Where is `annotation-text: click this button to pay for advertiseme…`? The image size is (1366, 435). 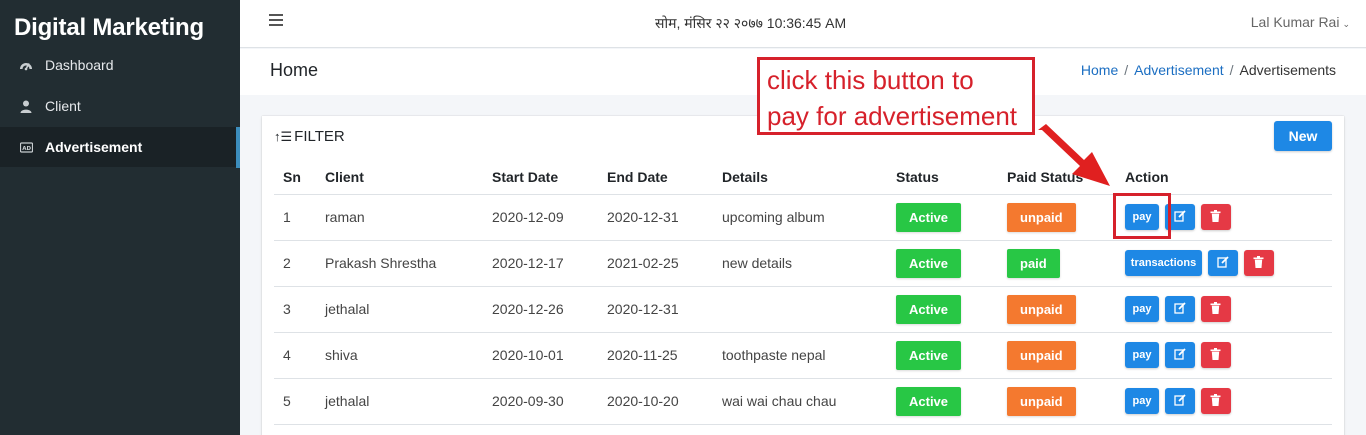
annotation-text: click this button to pay for advertiseme… is located at coordinates (892, 98).